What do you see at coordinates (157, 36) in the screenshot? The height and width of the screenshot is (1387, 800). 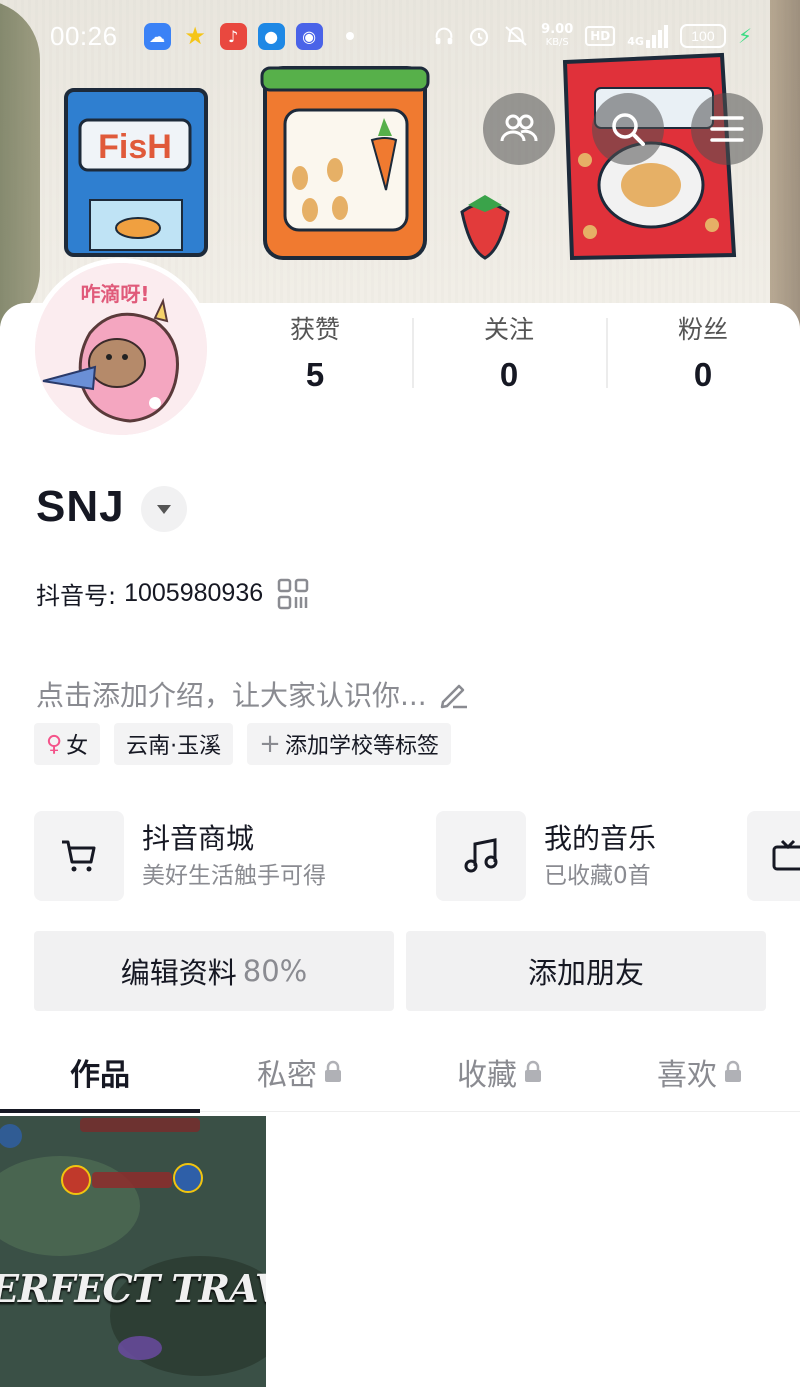 I see `cloud-app-icon: ☁` at bounding box center [157, 36].